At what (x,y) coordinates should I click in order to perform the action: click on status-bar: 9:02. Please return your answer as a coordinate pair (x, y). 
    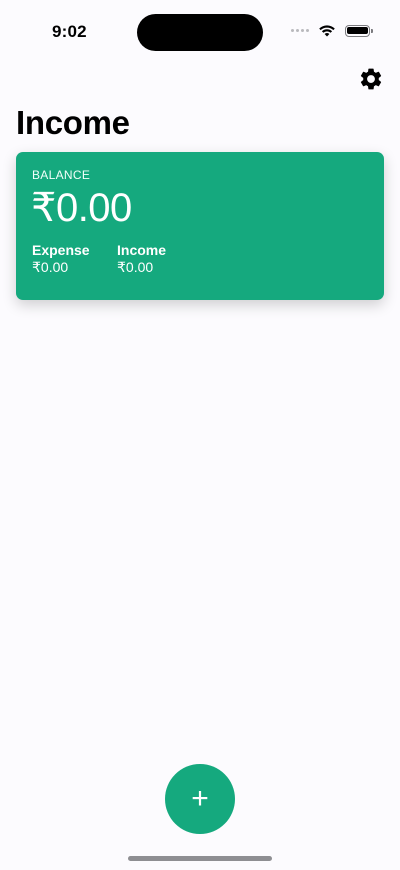
    Looking at the image, I should click on (200, 30).